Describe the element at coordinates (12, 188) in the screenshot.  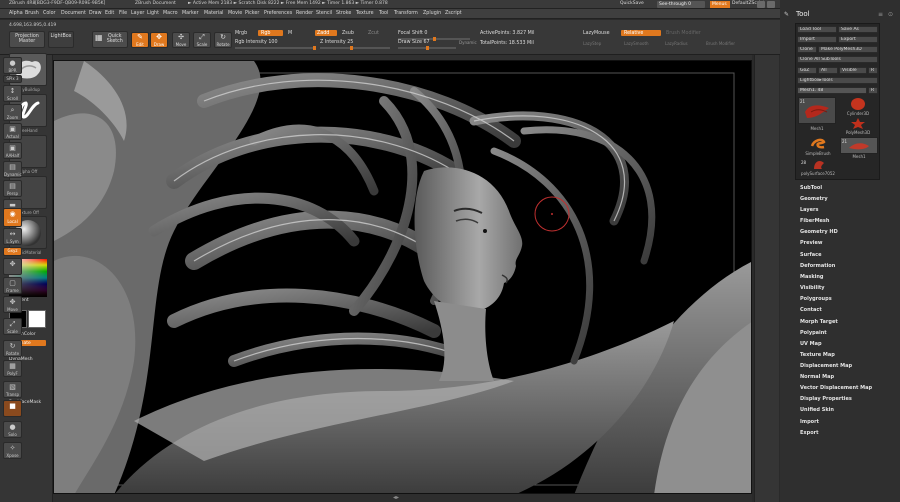
I see `persp-button: ▤ Persp` at that location.